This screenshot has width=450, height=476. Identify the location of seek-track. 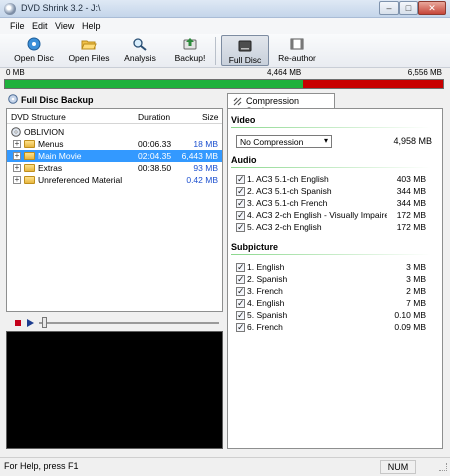
(129, 323).